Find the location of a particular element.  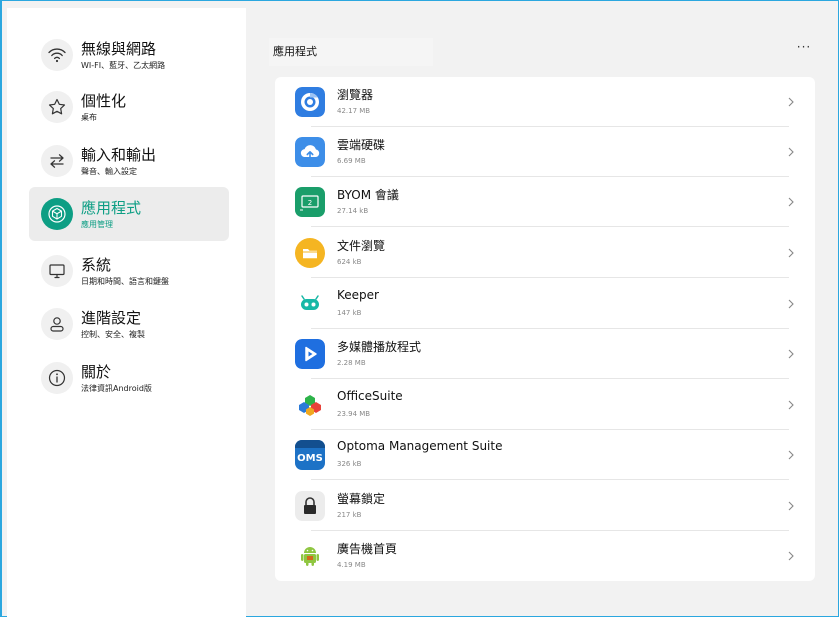

sidebar-item-subtitle: 聲音、輸入設定 is located at coordinates (109, 171).